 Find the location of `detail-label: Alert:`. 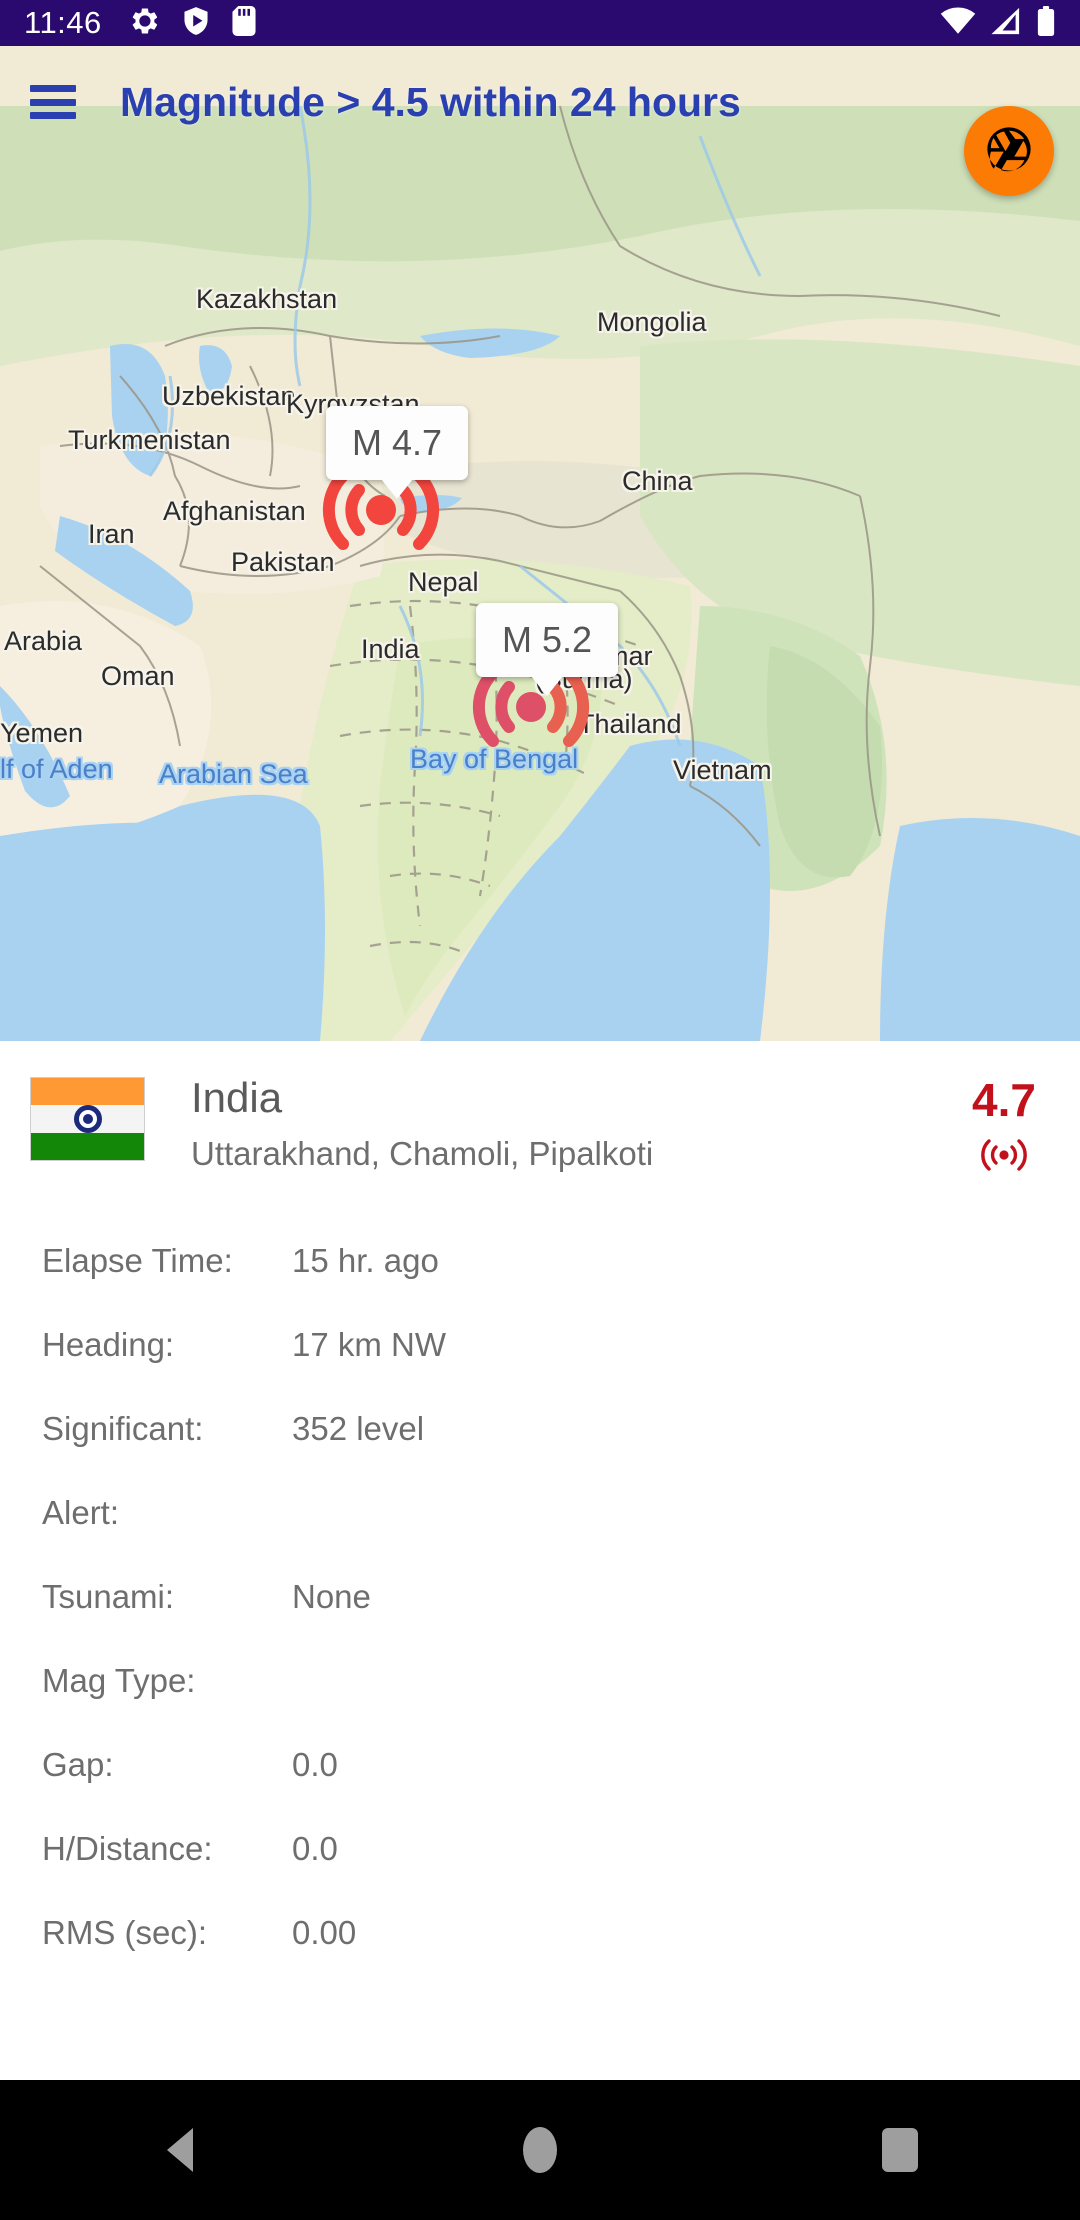

detail-label: Alert: is located at coordinates (81, 1512).